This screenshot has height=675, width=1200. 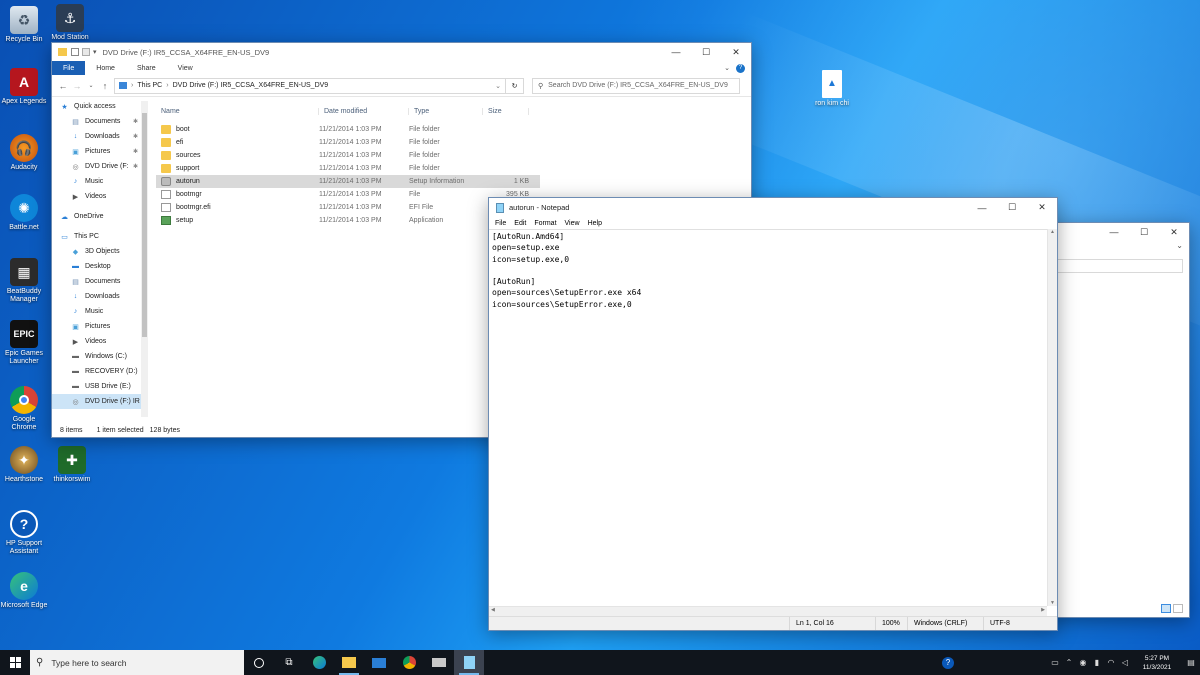 I want to click on properties-icon, so click(x=75, y=52).